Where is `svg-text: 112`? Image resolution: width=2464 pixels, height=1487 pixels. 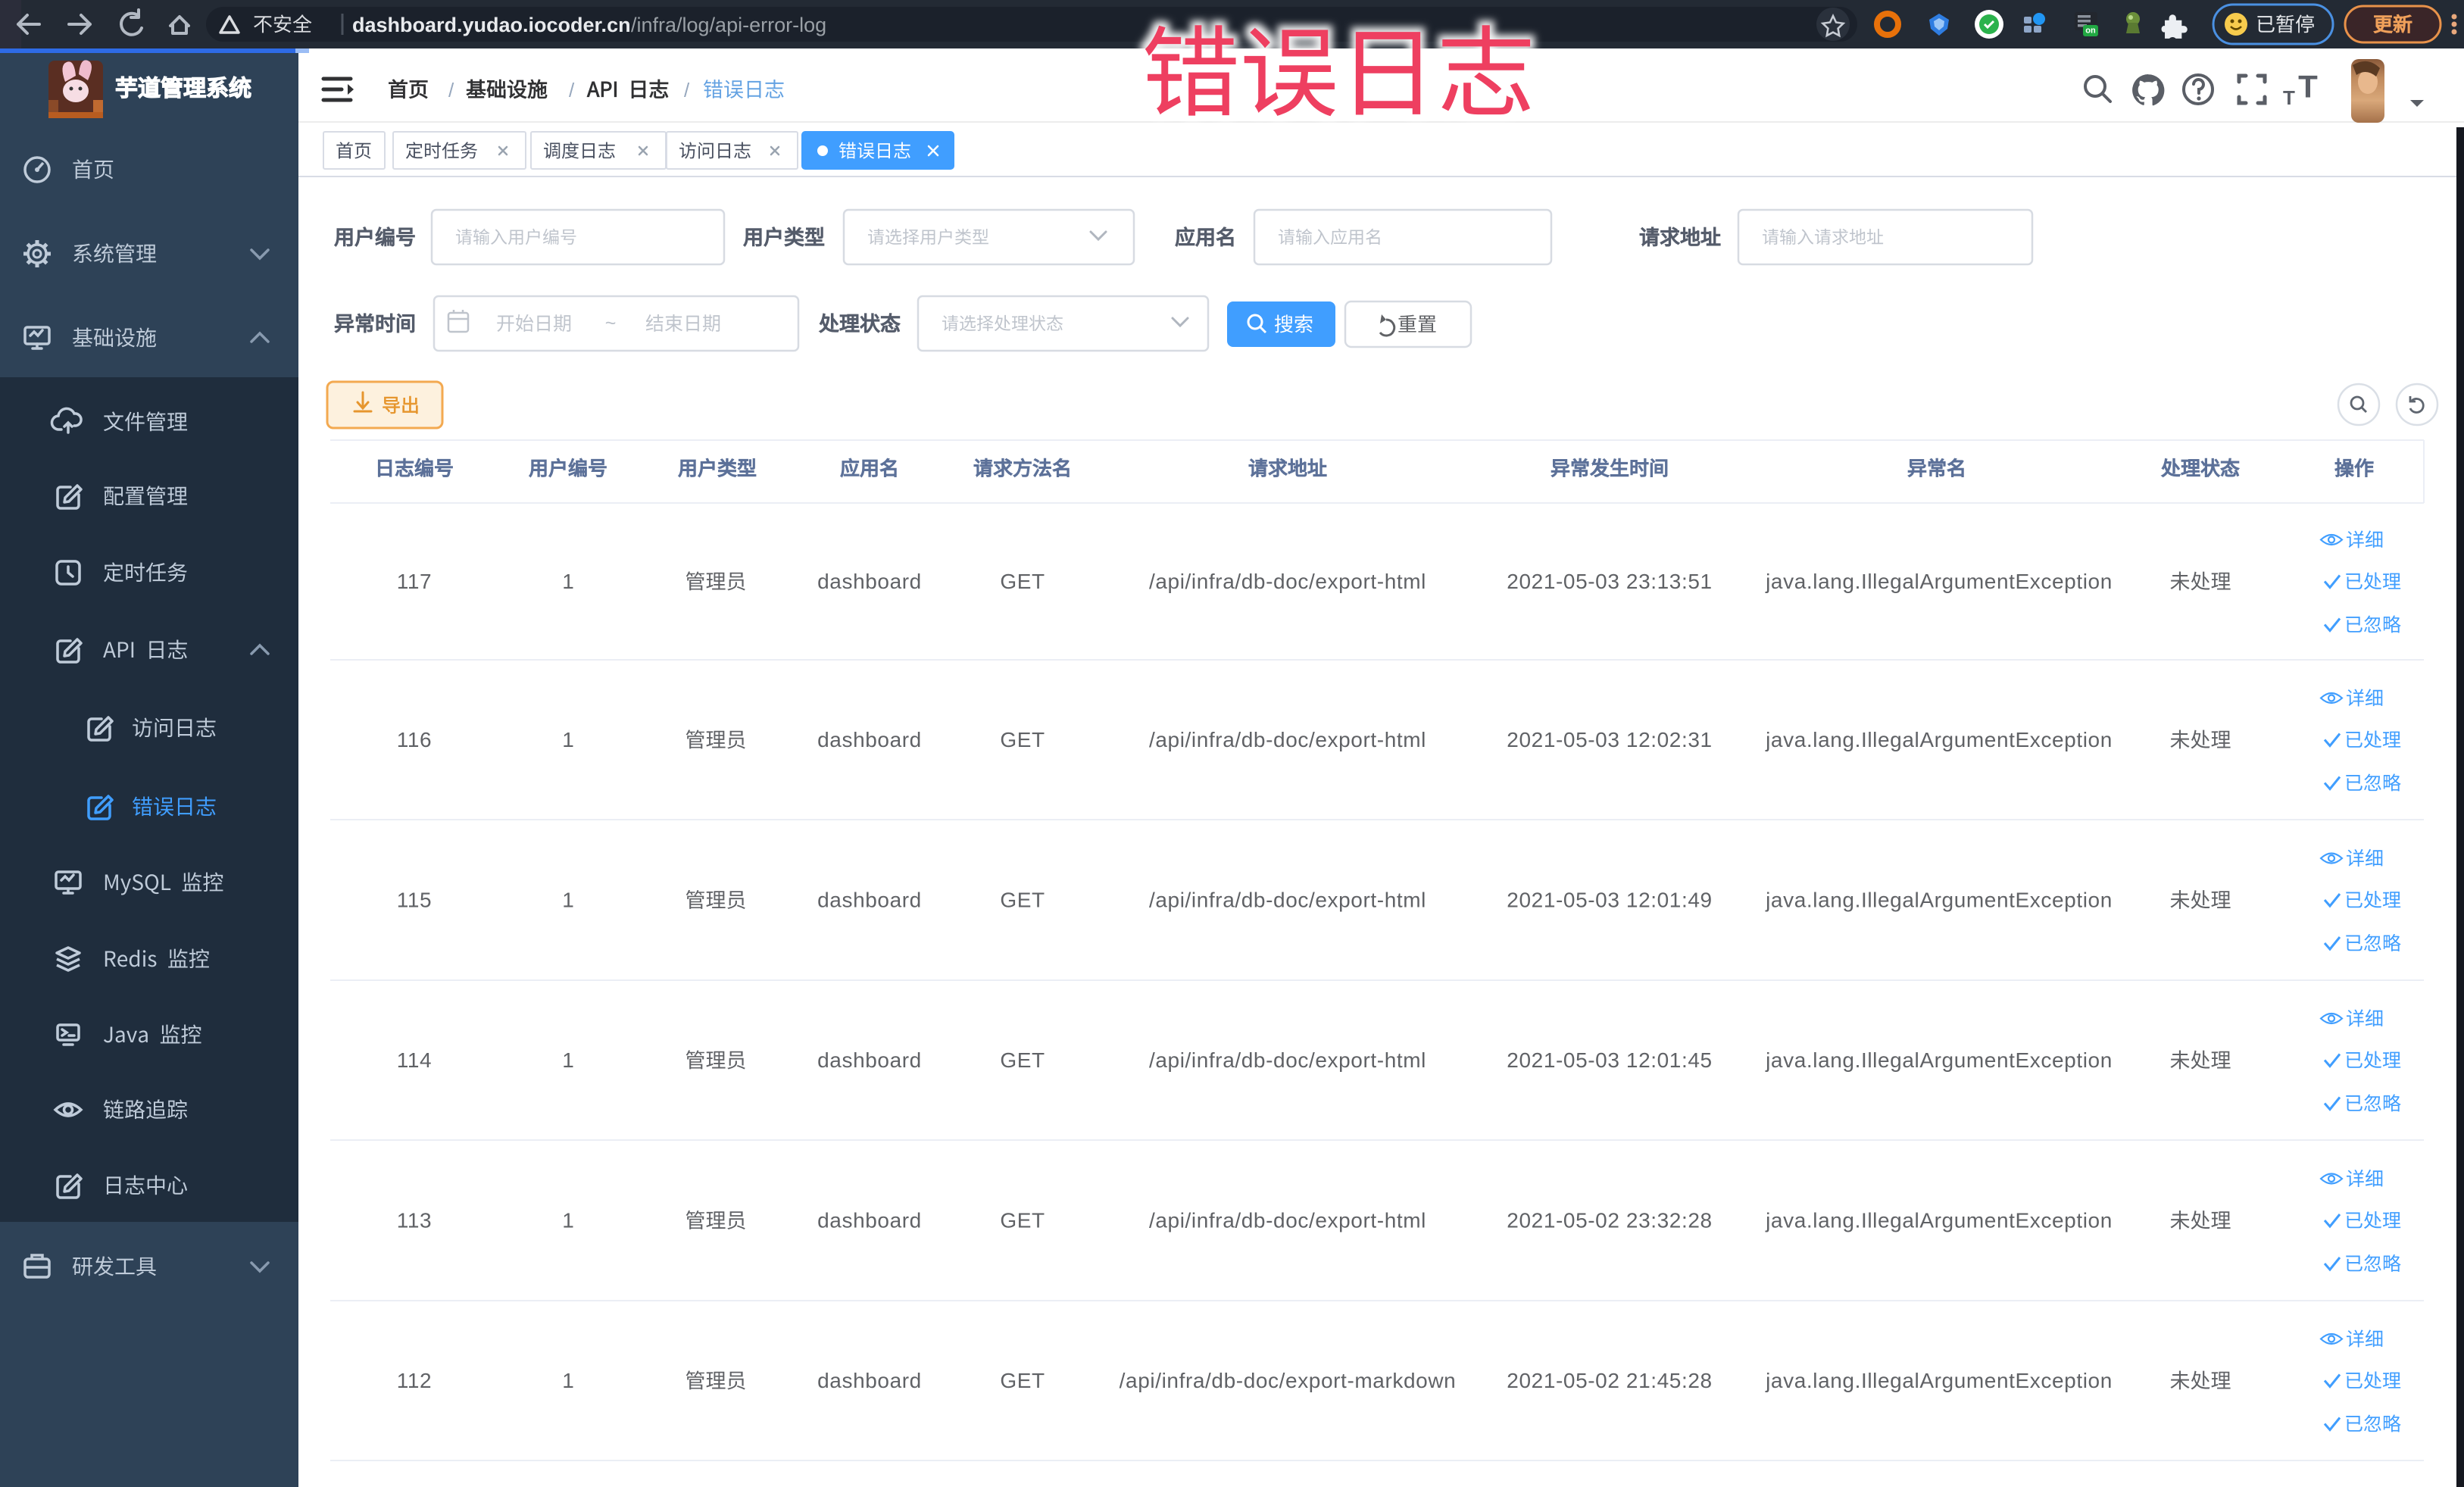
svg-text: 112 is located at coordinates (414, 1380).